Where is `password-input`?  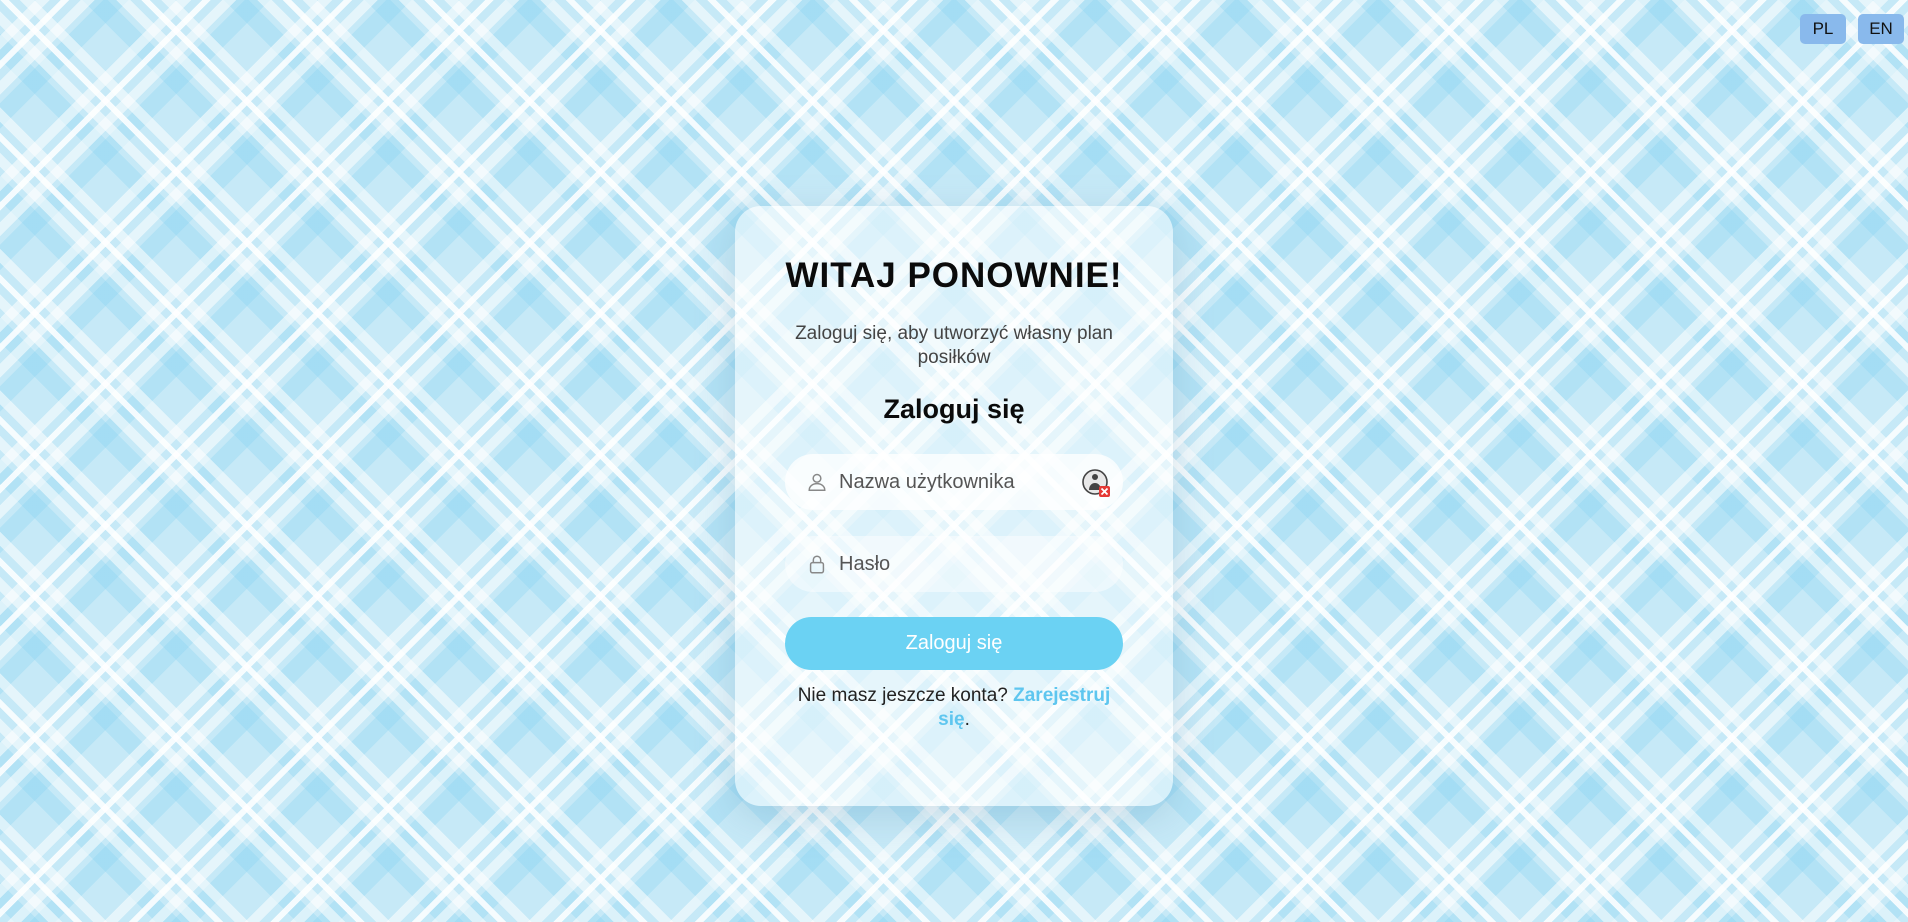
password-input is located at coordinates (954, 564).